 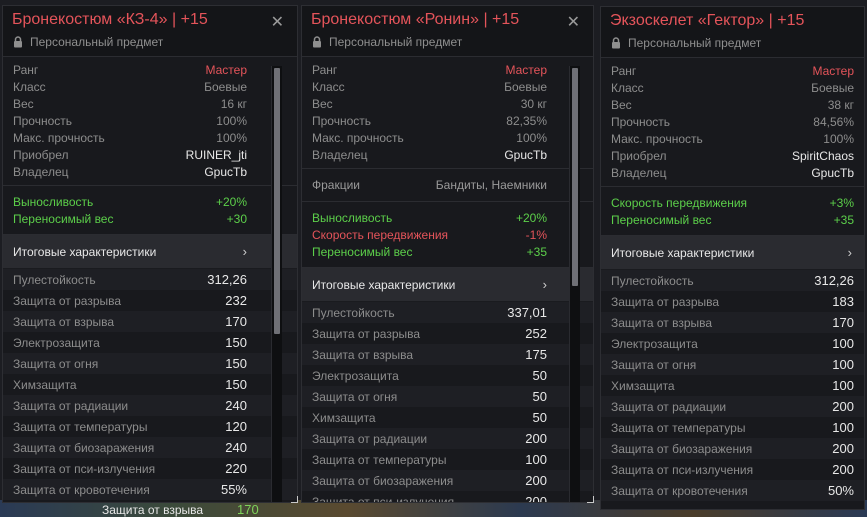 I want to click on stat-row: Защита от разрыва 232, so click(x=150, y=300).